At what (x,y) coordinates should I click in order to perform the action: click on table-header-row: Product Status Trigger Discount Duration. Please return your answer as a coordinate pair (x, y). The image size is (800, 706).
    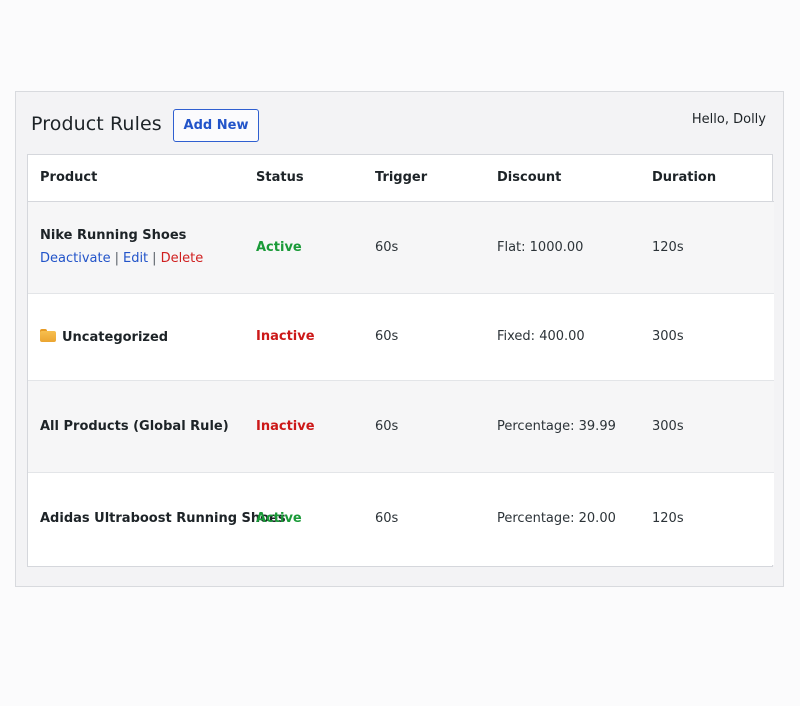
    Looking at the image, I should click on (401, 178).